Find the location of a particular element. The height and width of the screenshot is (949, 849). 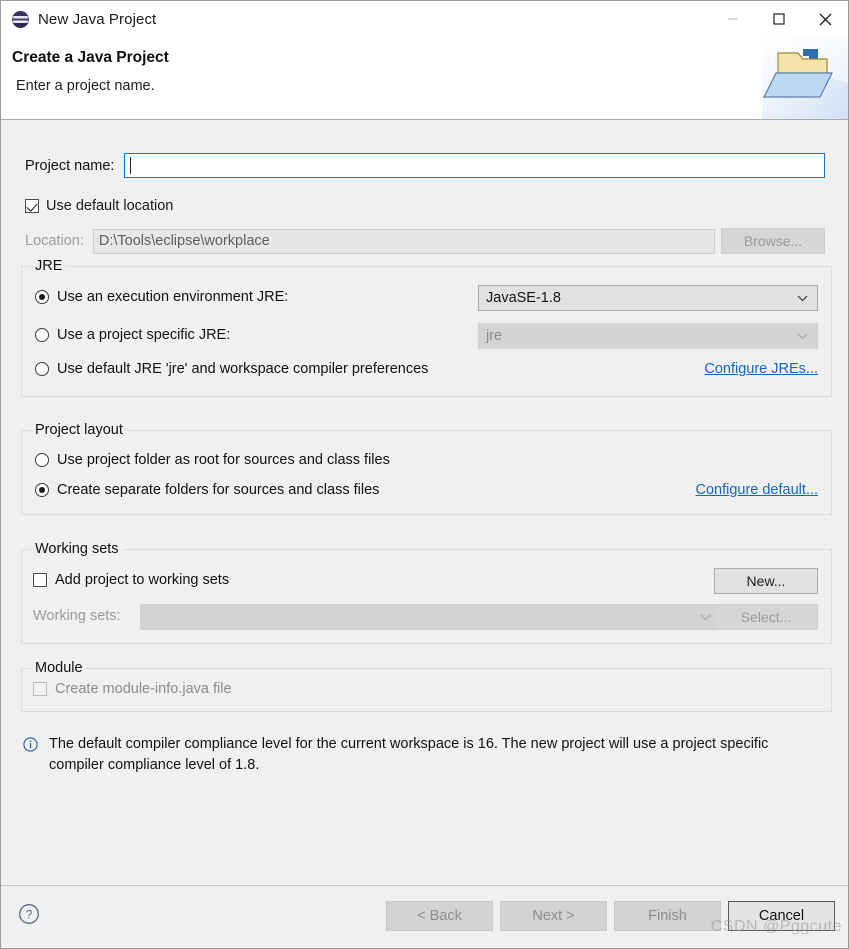

execution-env-combo: JavaSE-1.8 is located at coordinates (648, 298).